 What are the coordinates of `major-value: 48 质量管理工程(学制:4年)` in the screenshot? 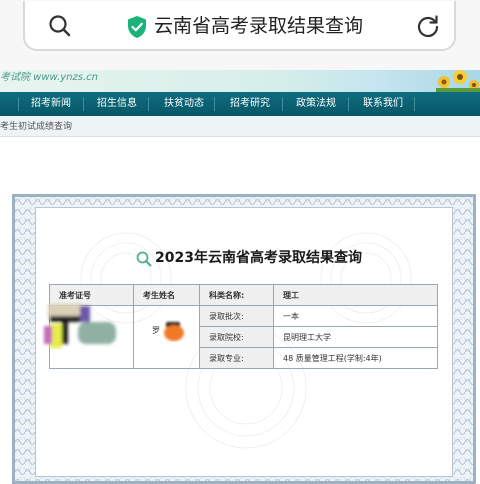 It's located at (355, 358).